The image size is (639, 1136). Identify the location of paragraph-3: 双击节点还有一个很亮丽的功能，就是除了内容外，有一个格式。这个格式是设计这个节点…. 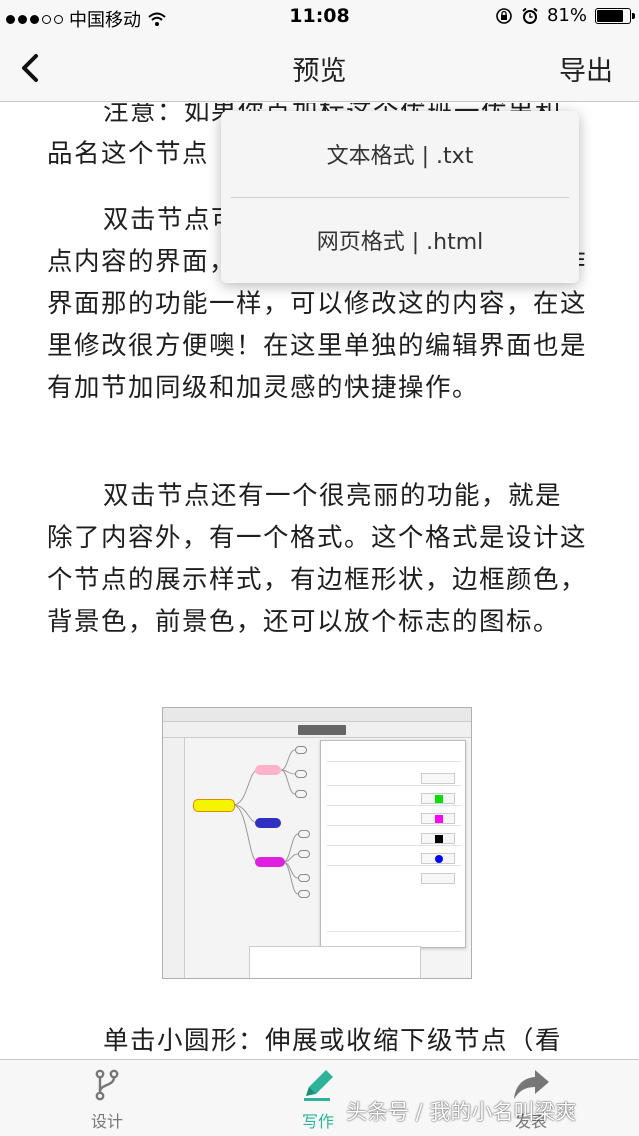
(317, 559).